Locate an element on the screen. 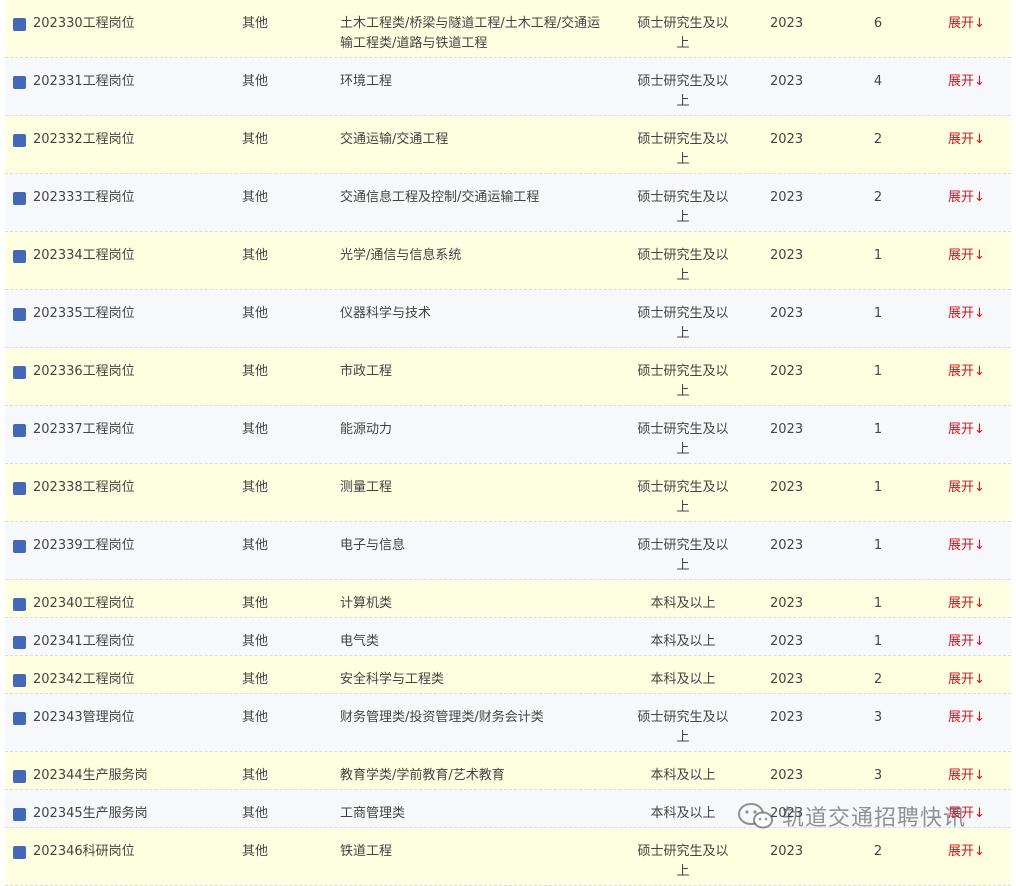  major-requirement: 能源动力 is located at coordinates (366, 429).